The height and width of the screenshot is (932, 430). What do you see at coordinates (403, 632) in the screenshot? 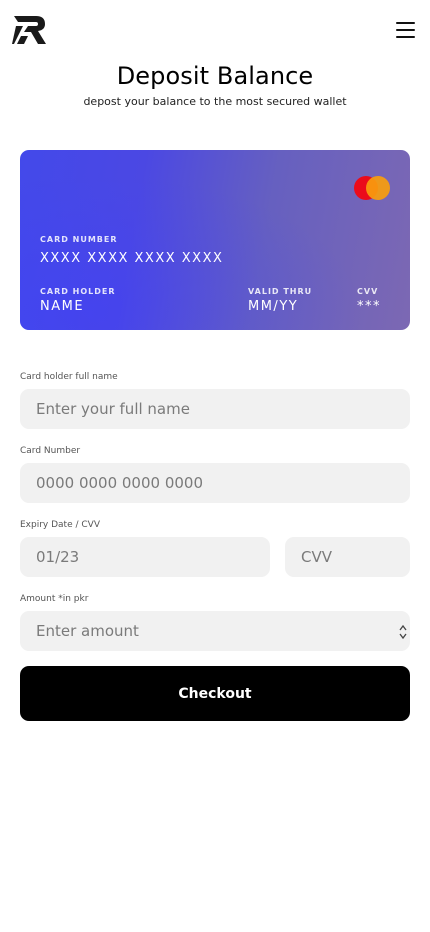
I see `number-spinner-icon` at bounding box center [403, 632].